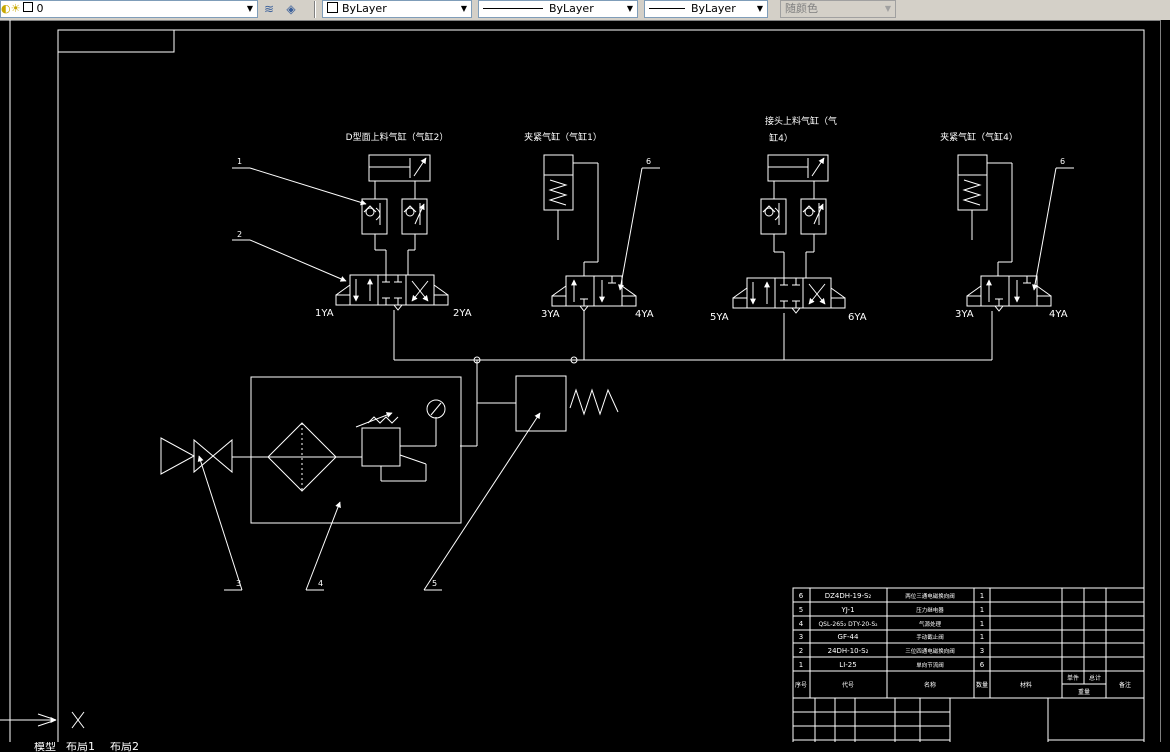  What do you see at coordinates (848, 596) in the screenshot?
I see `bom-code: DZ4DH-19-S₂` at bounding box center [848, 596].